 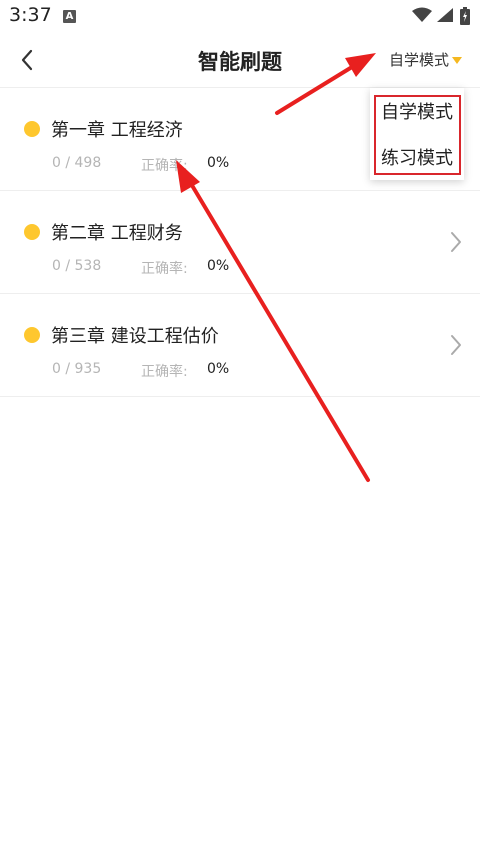 I want to click on chapter-item: 第二章 工程财务 0 / 538 正确率: 0%, so click(x=240, y=242).